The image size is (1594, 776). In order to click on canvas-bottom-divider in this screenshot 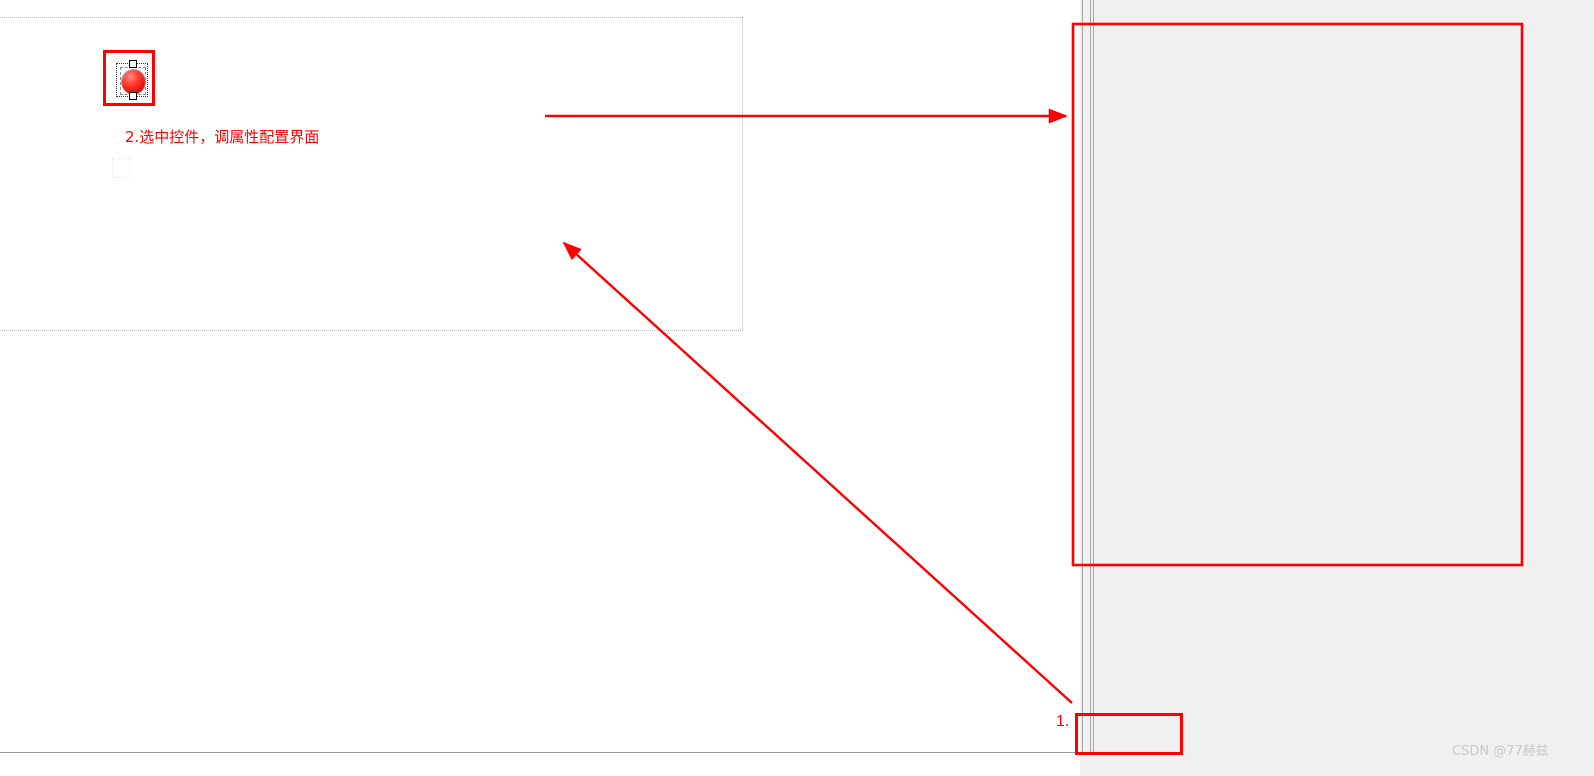, I will do `click(539, 752)`.